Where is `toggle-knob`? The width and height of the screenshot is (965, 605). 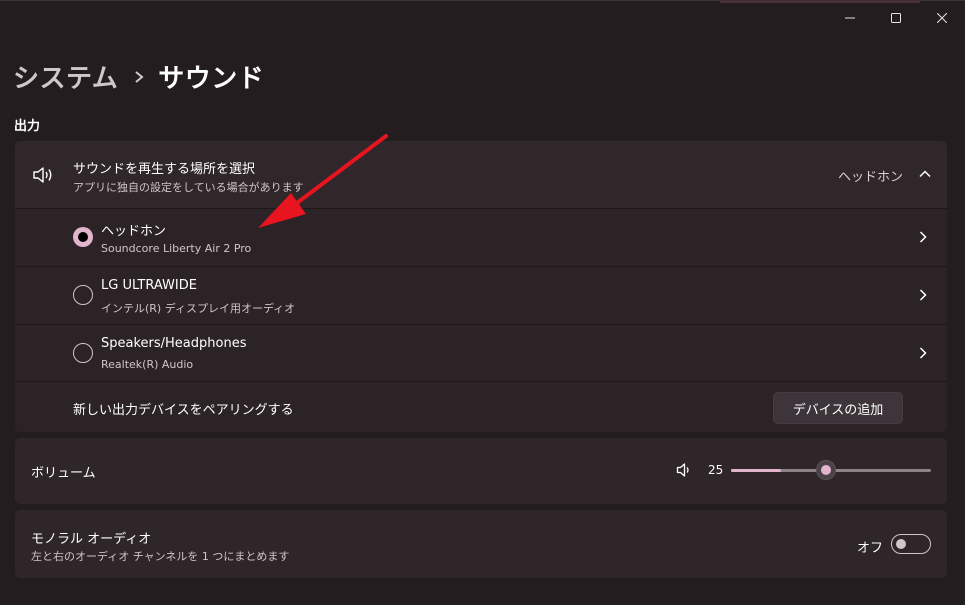 toggle-knob is located at coordinates (901, 544).